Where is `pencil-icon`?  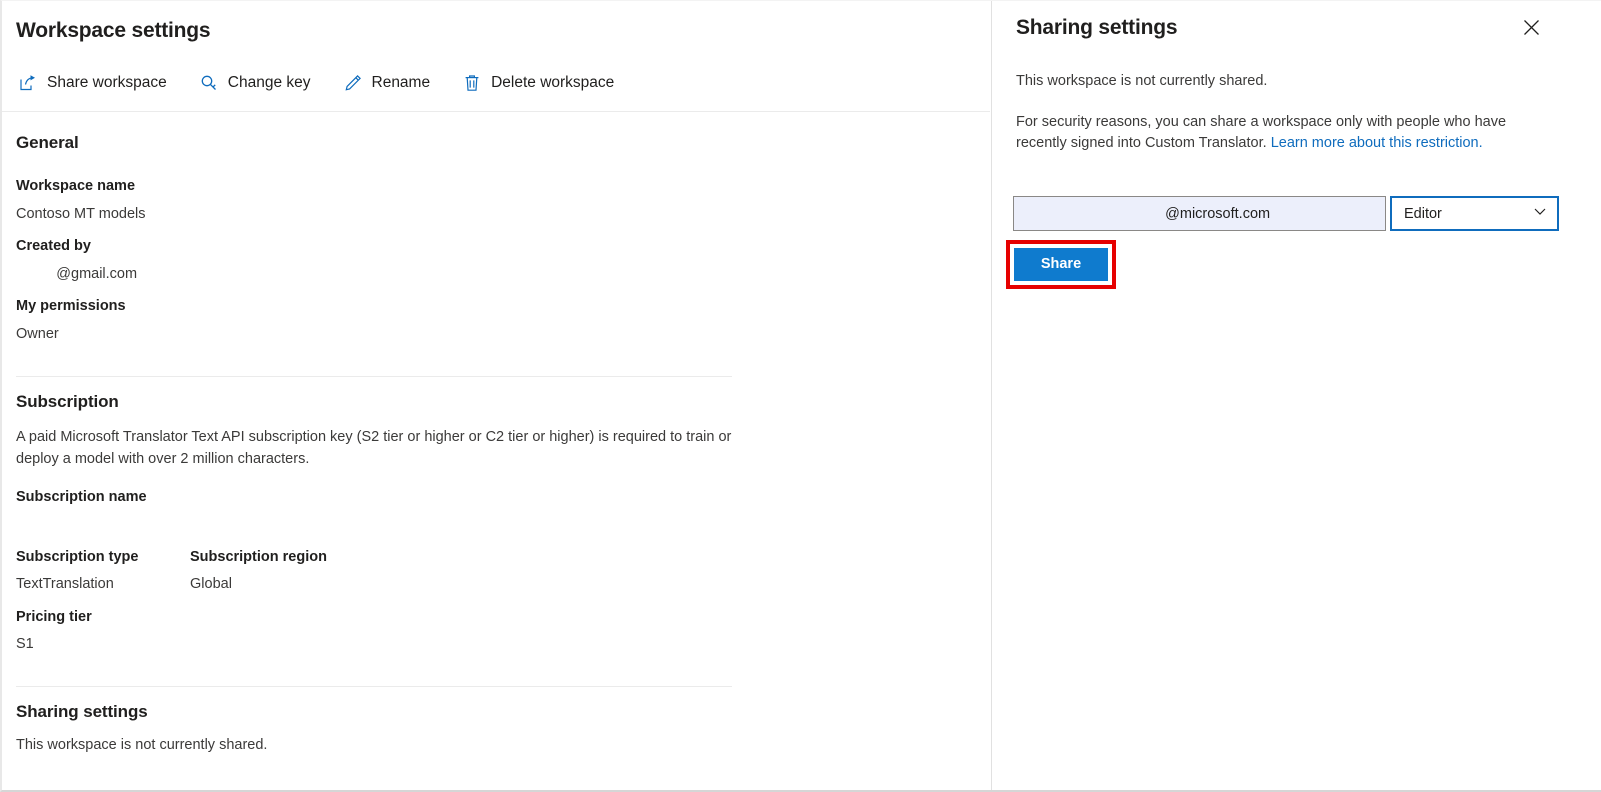 pencil-icon is located at coordinates (353, 83).